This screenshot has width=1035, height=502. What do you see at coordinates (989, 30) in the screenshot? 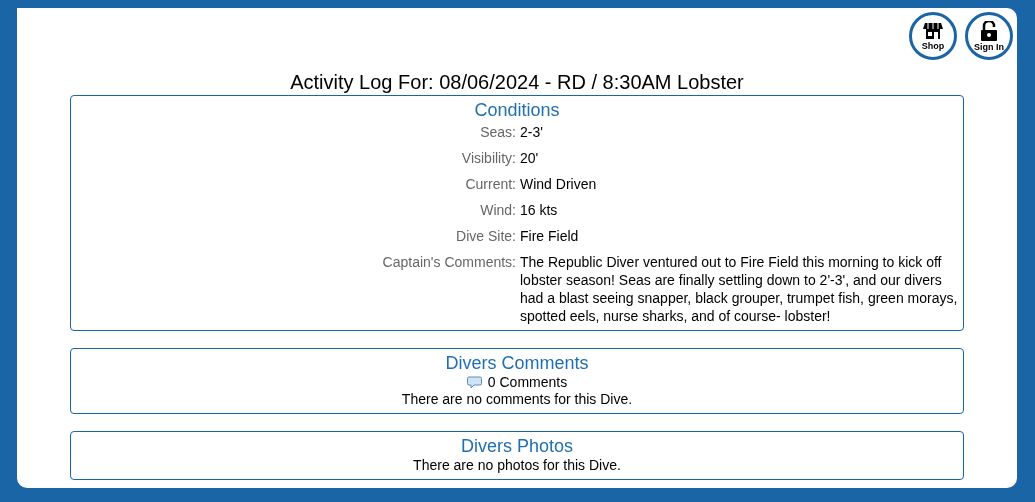
I see `padlock-icon` at bounding box center [989, 30].